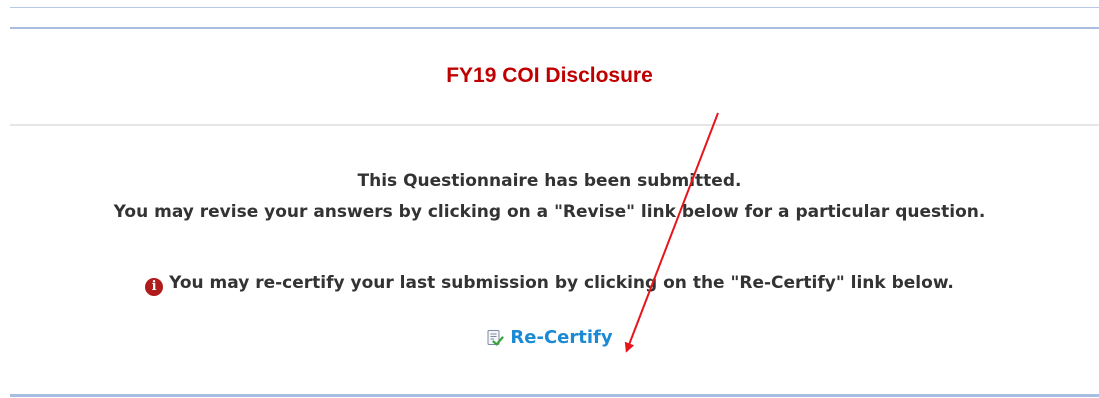  Describe the element at coordinates (496, 337) in the screenshot. I see `recertify-checklist-icon` at that location.